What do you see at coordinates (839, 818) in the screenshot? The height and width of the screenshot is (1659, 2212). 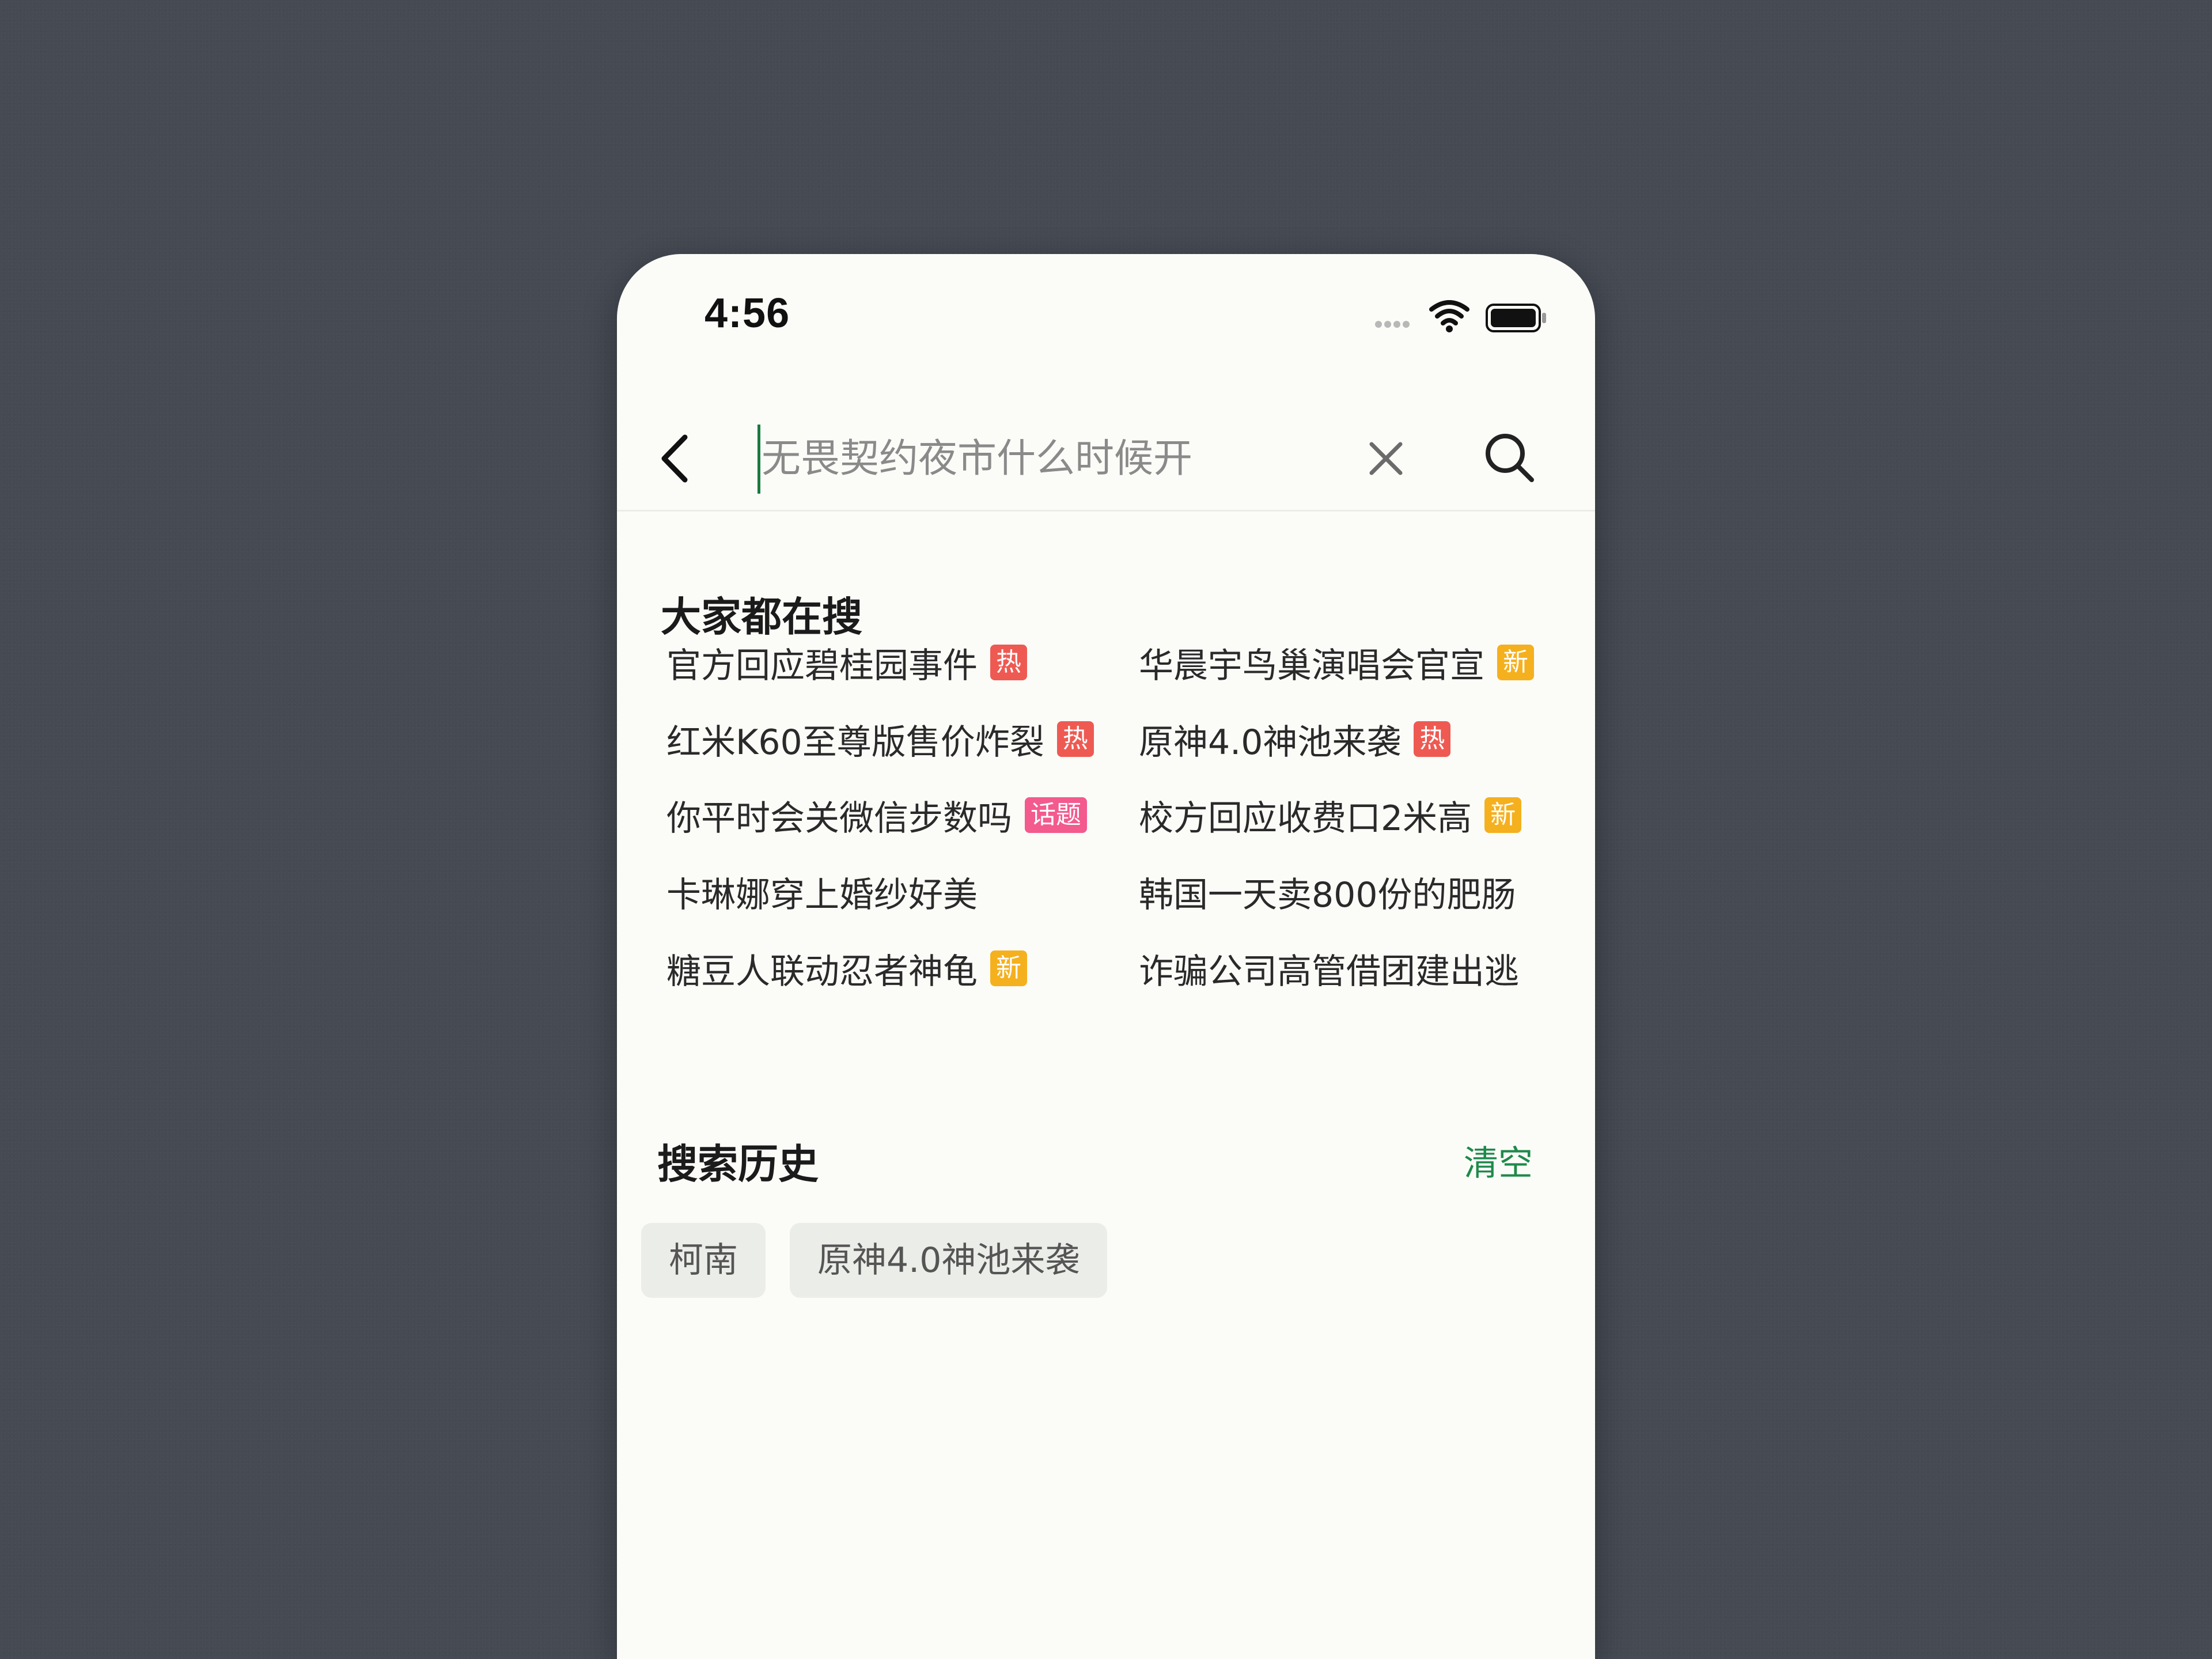 I see `hot-item-text: 你平时会关微信步数吗` at bounding box center [839, 818].